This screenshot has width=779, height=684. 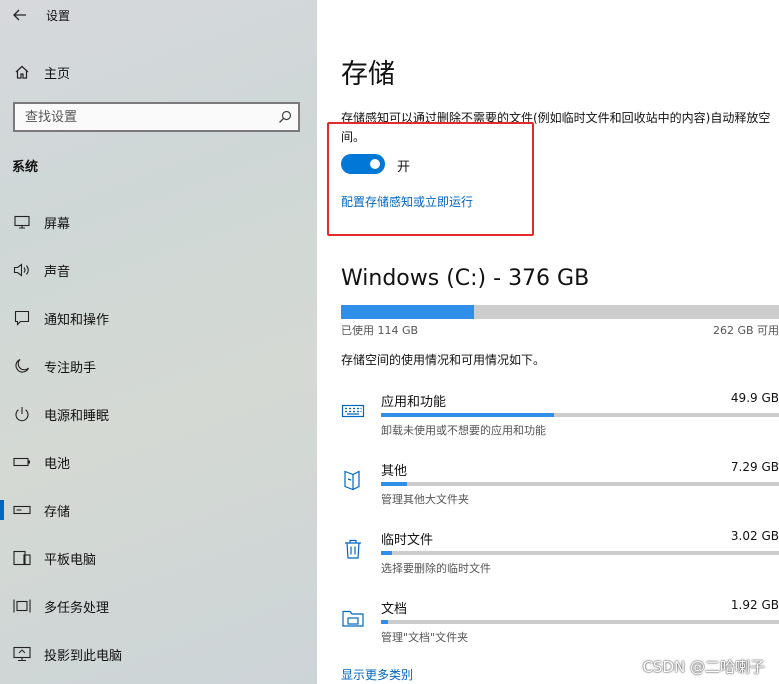 What do you see at coordinates (22, 366) in the screenshot?
I see `moon-icon` at bounding box center [22, 366].